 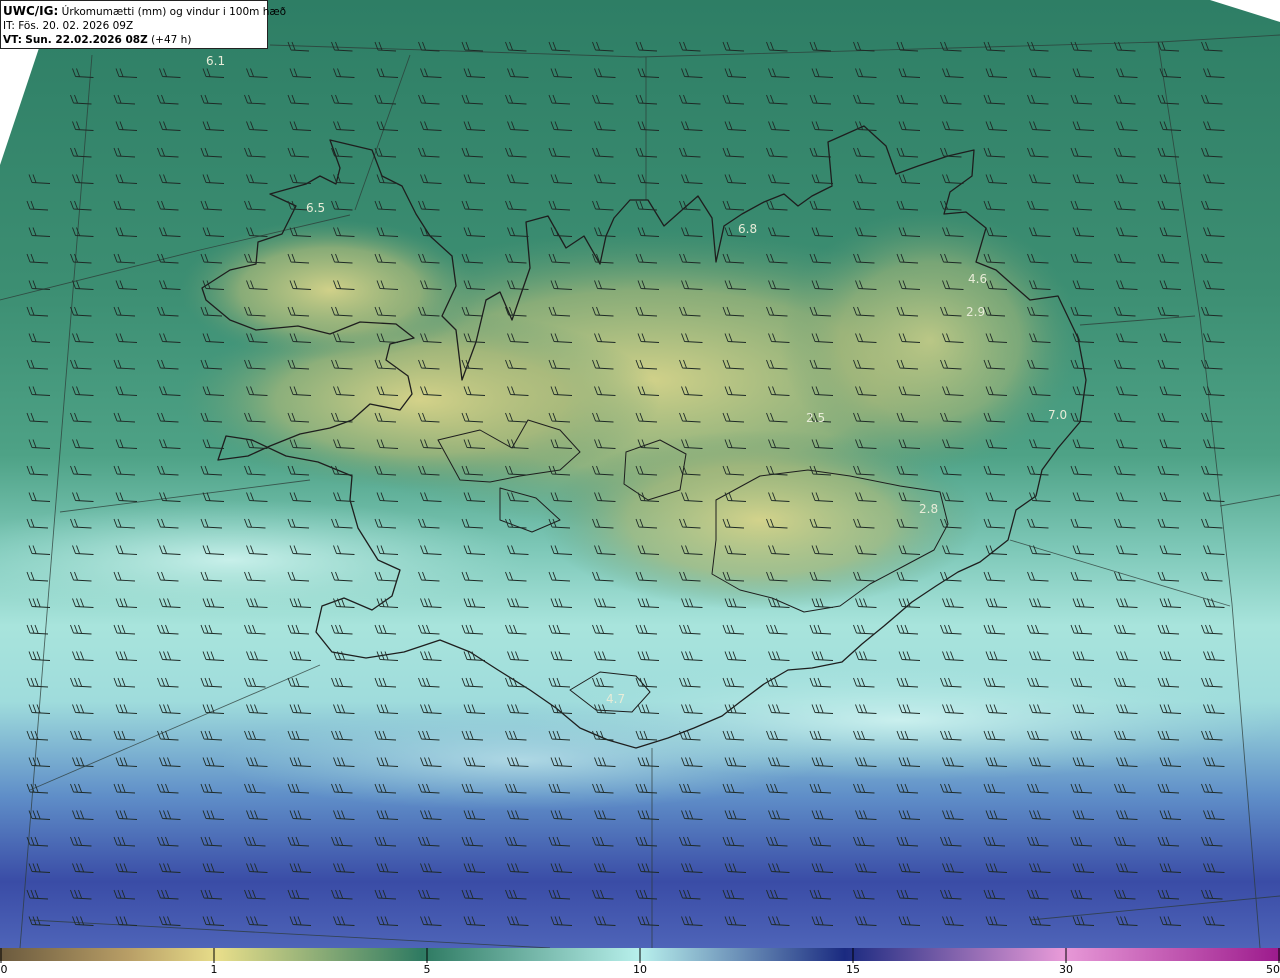 I want to click on initial-time-label: IT:, so click(x=9, y=26).